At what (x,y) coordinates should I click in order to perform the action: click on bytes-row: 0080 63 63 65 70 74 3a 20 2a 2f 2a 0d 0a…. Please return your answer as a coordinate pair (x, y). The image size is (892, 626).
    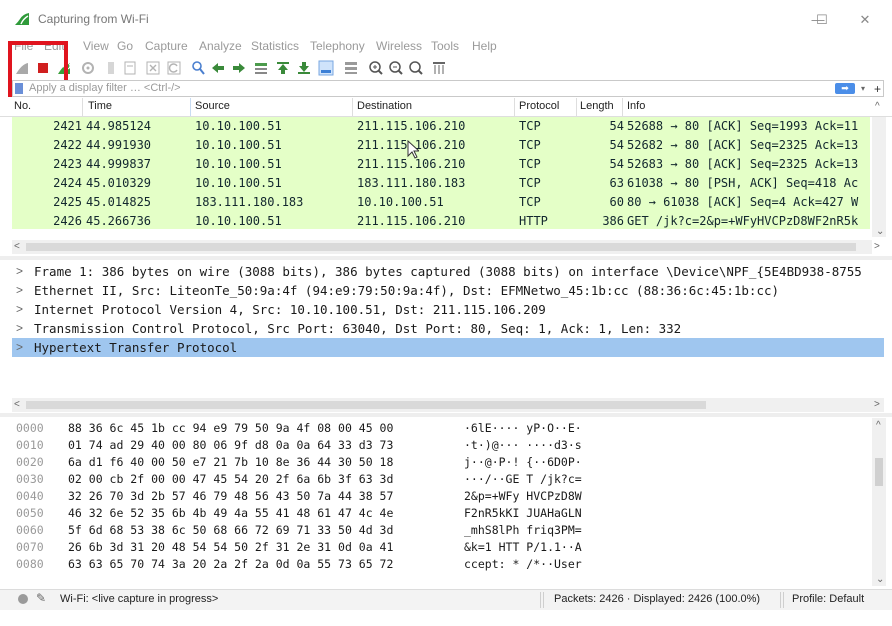
    Looking at the image, I should click on (441, 564).